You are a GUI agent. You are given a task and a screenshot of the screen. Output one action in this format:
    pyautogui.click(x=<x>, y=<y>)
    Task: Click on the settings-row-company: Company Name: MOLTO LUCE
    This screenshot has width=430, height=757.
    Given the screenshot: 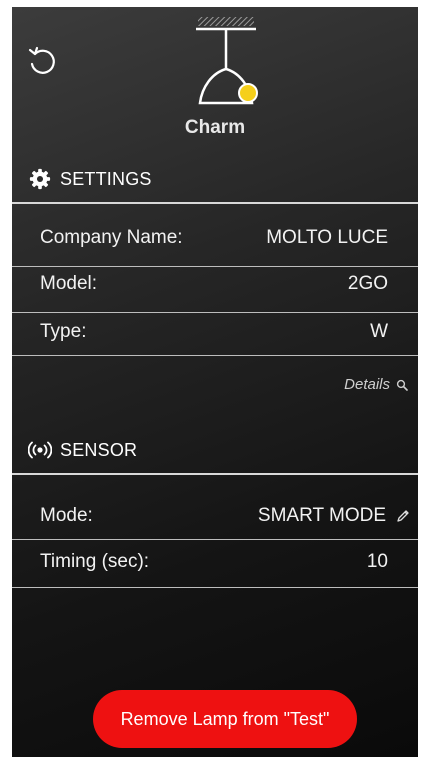 What is the action you would take?
    pyautogui.click(x=215, y=238)
    